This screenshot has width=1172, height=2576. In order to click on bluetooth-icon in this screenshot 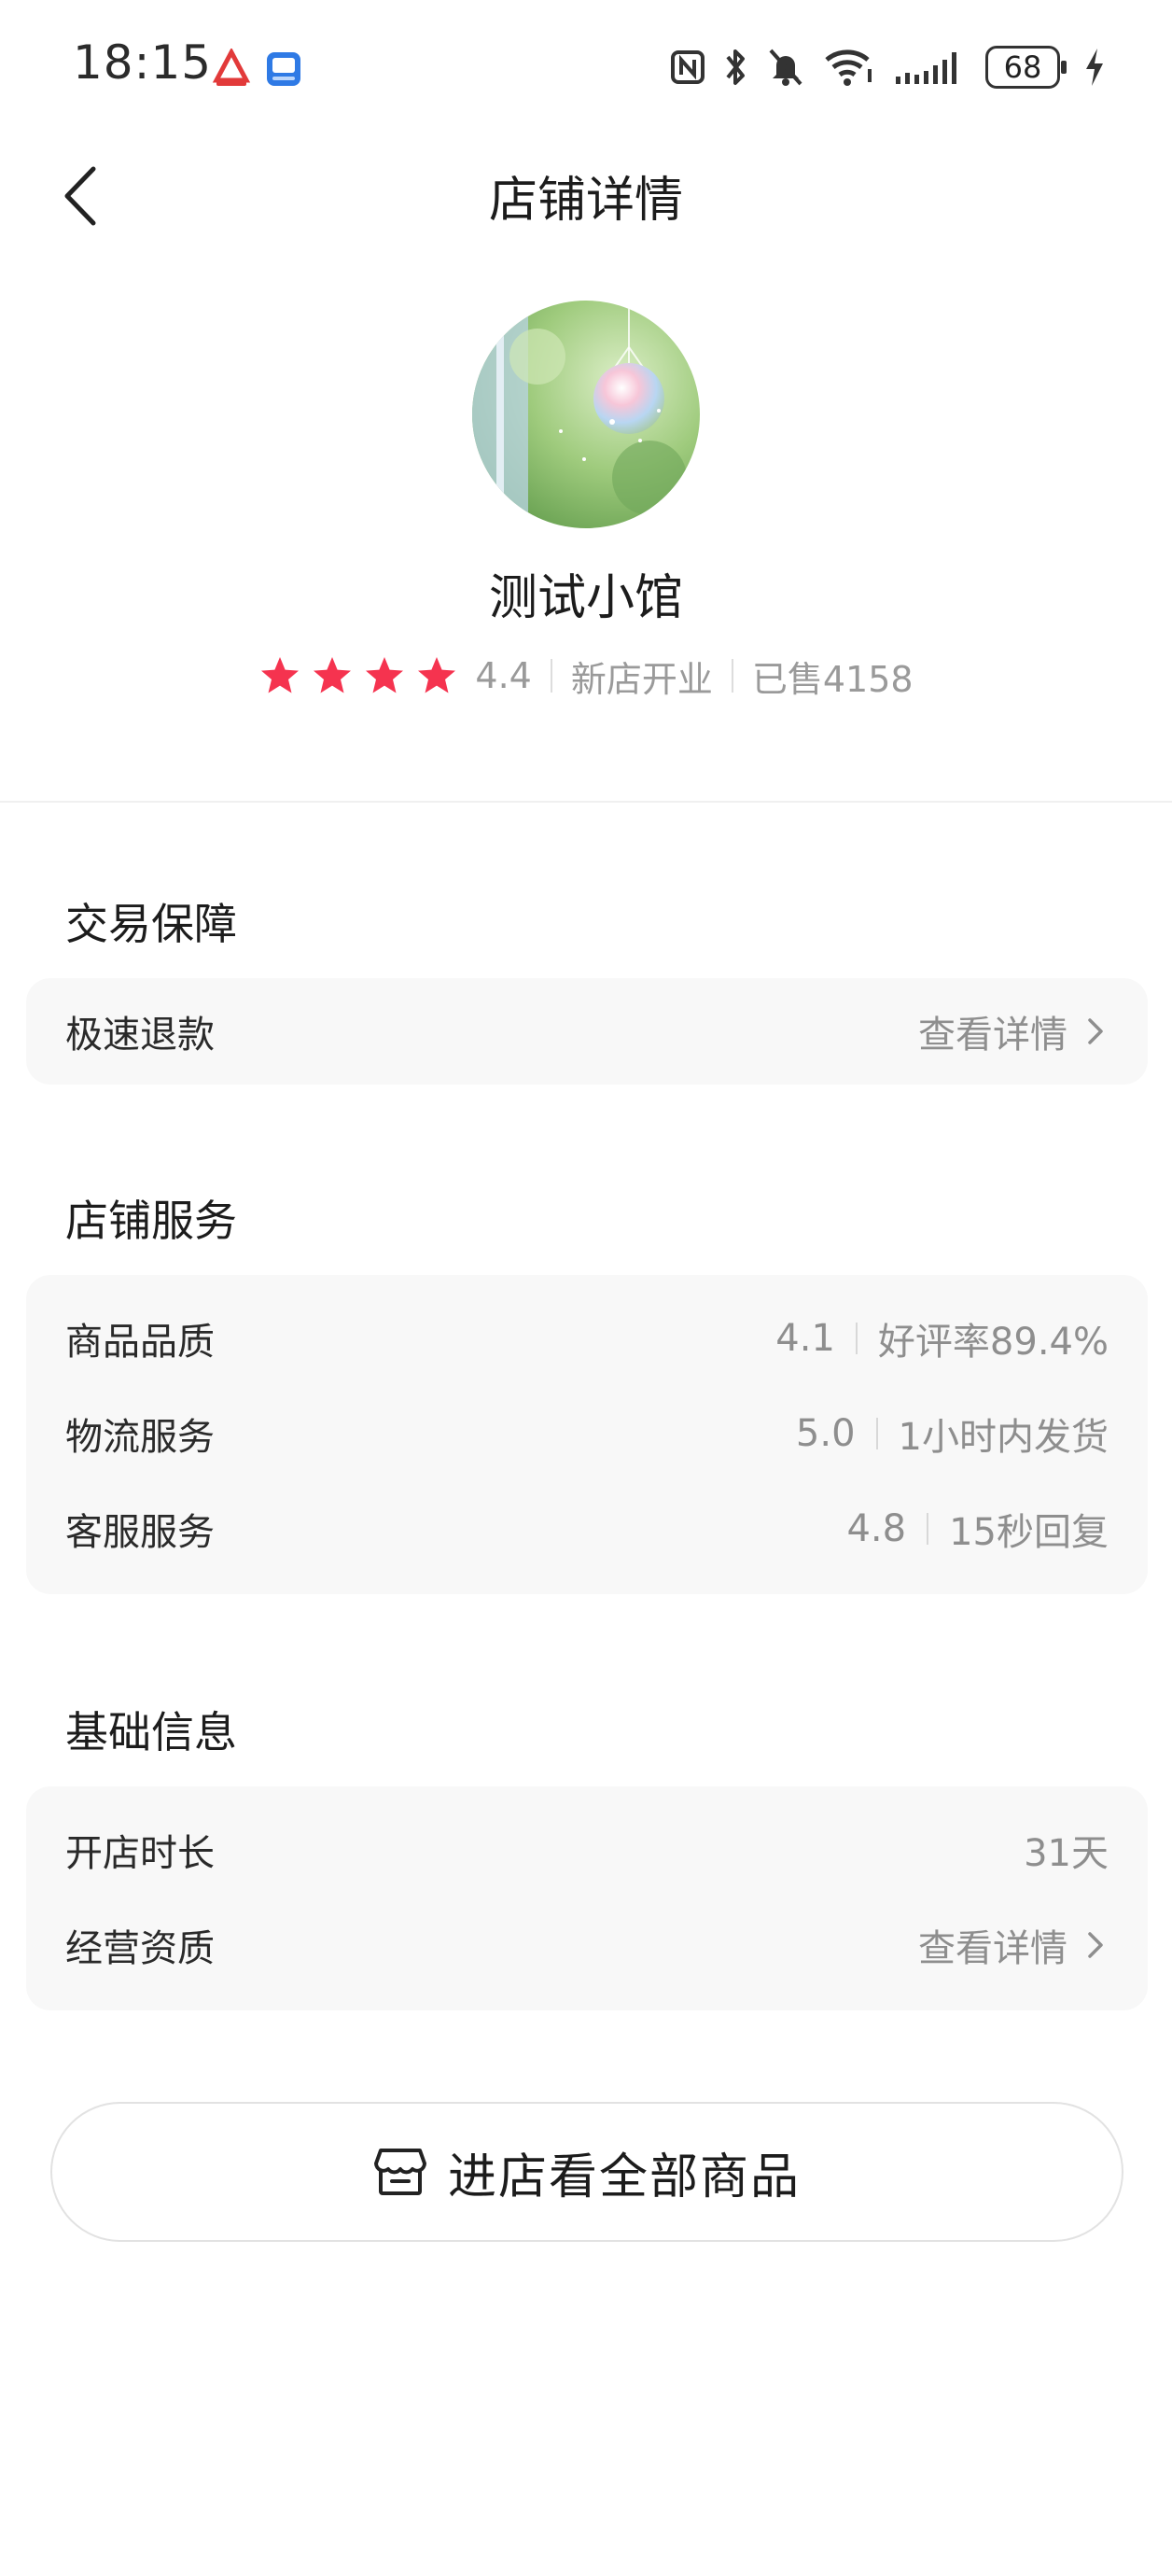, I will do `click(735, 67)`.